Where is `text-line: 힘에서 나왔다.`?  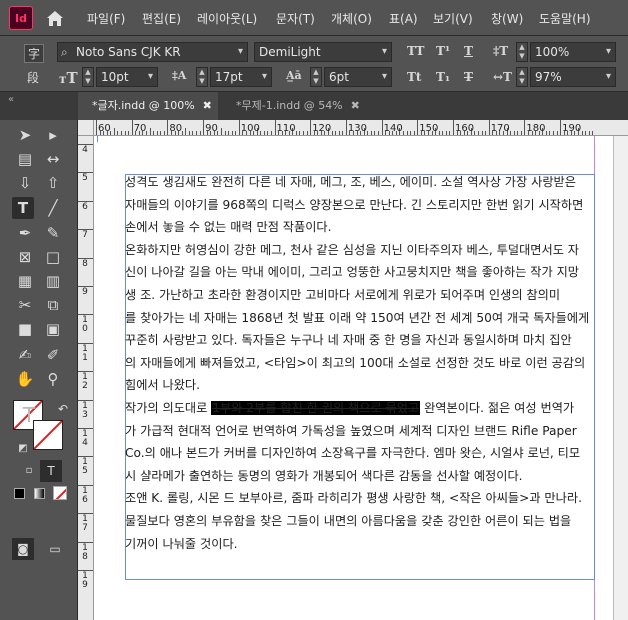 text-line: 힘에서 나왔다. is located at coordinates (163, 385).